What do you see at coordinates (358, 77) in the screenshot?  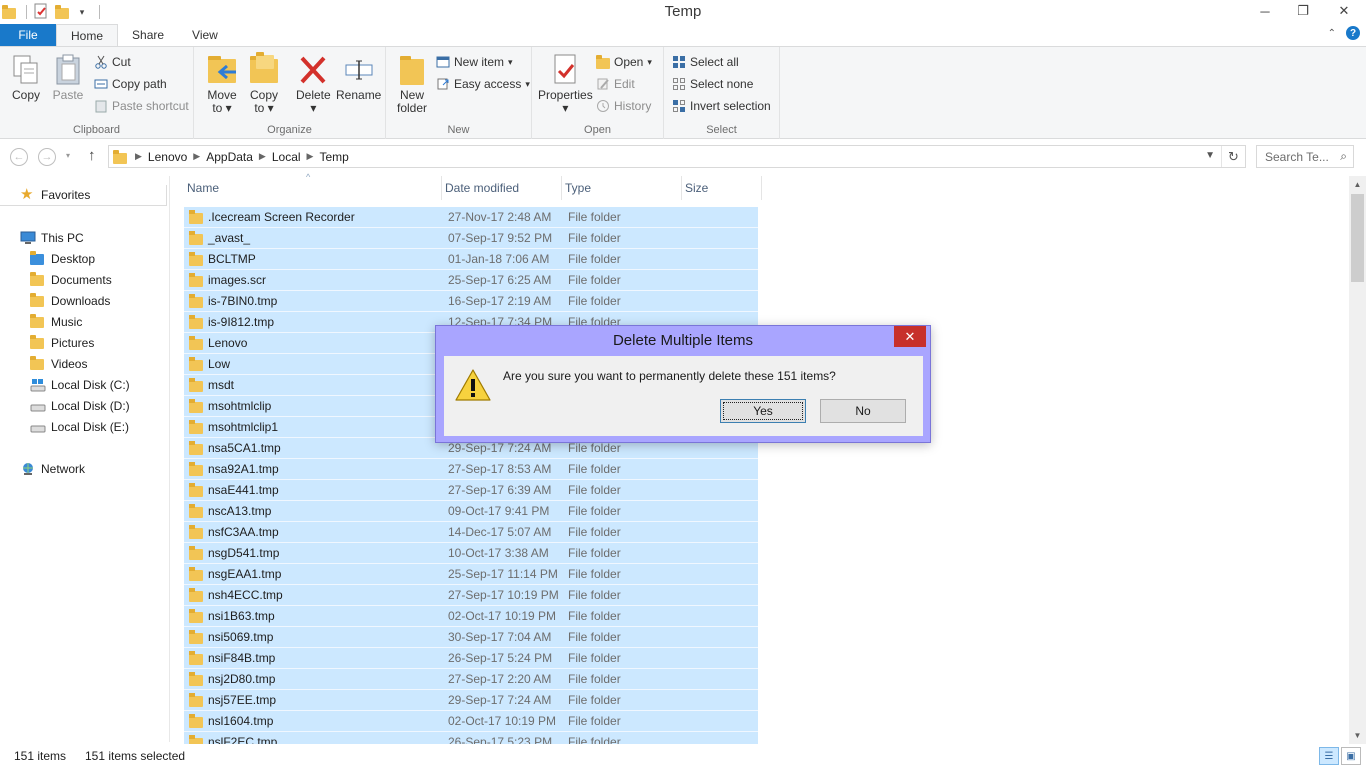 I see `rename-button: Rename` at bounding box center [358, 77].